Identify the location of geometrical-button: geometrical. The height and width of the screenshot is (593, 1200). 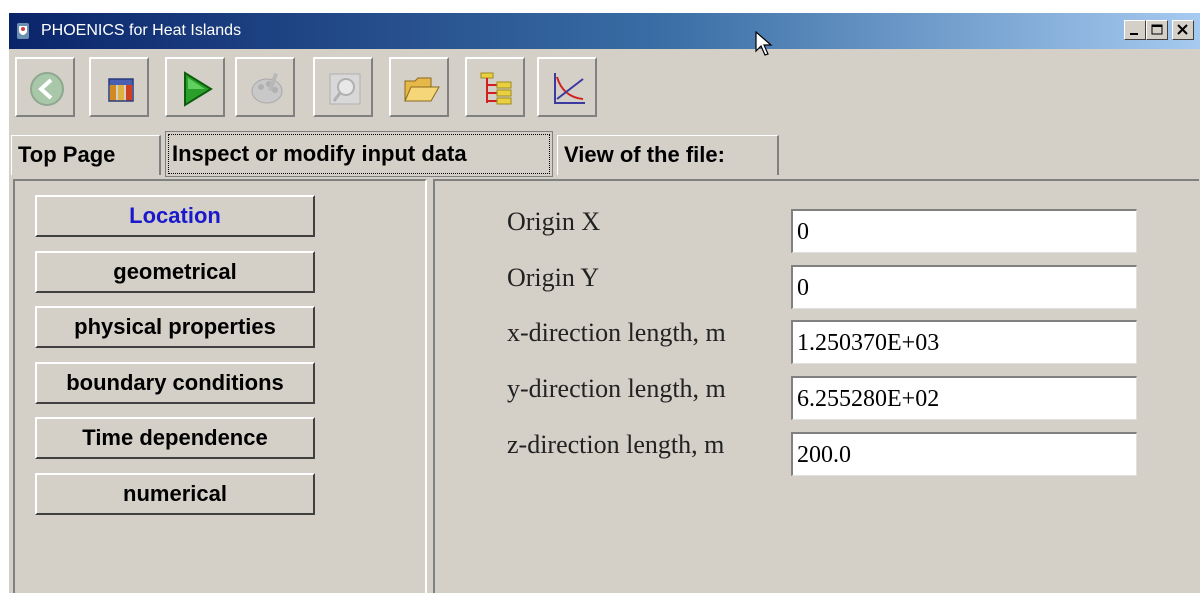
(175, 272).